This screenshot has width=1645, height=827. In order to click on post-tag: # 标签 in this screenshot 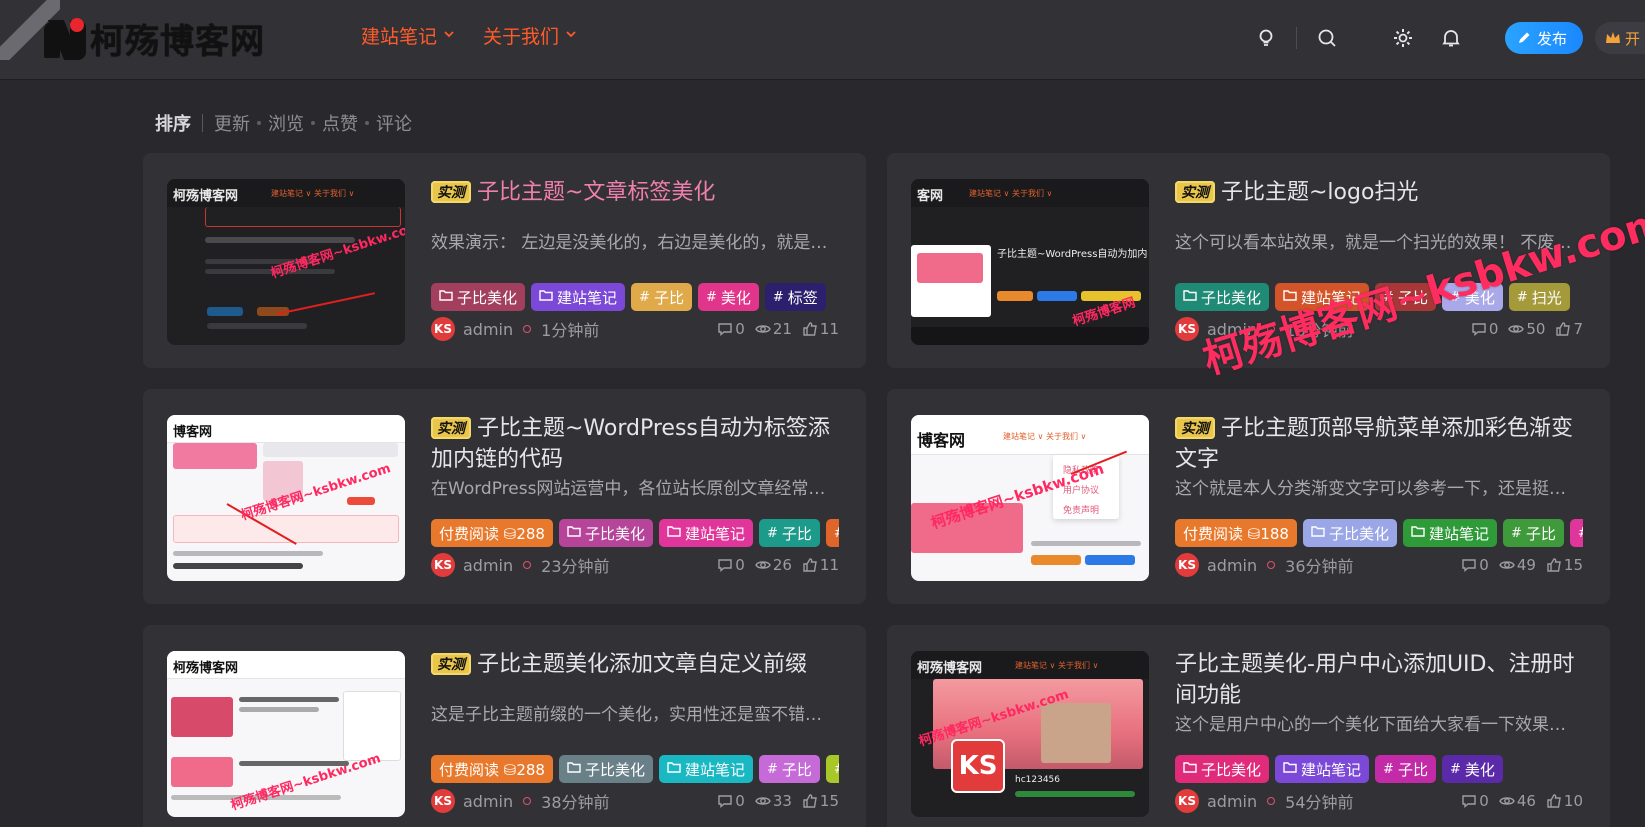, I will do `click(795, 297)`.